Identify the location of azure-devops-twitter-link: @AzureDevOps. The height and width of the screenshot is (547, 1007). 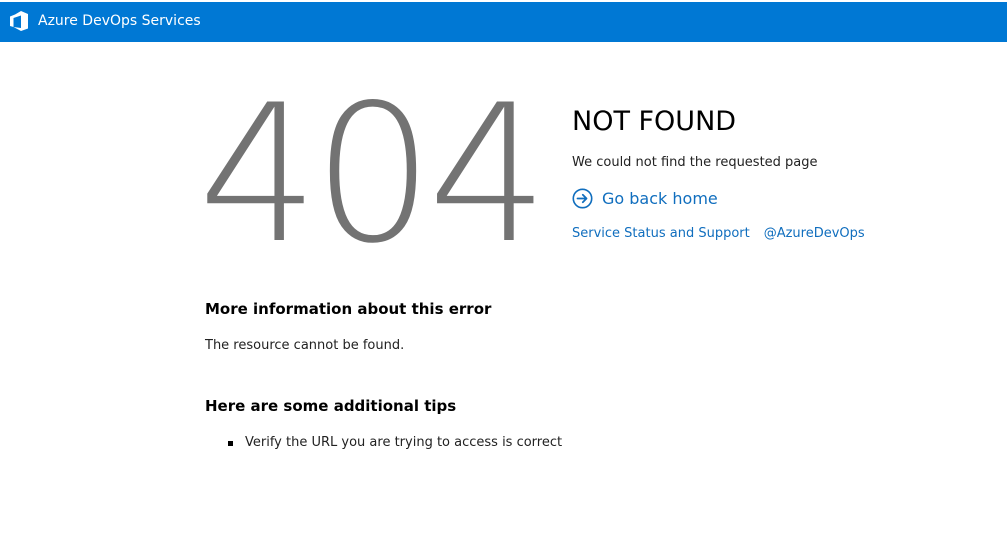
(814, 233).